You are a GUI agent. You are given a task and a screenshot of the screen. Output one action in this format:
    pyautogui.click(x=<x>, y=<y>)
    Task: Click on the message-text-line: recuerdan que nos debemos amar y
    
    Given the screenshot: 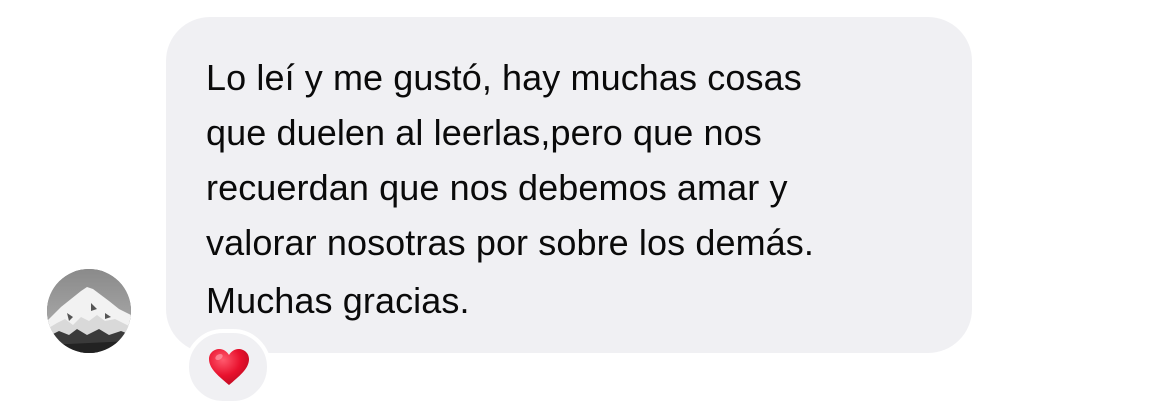 What is the action you would take?
    pyautogui.click(x=497, y=187)
    